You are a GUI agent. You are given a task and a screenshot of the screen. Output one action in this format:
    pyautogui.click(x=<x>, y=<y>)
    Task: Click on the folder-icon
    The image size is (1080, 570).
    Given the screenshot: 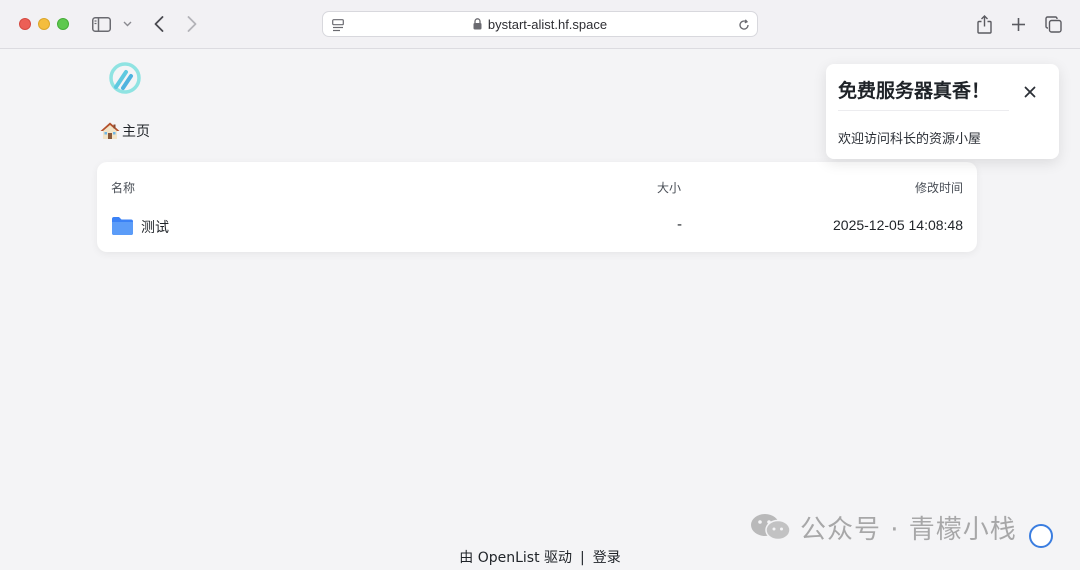 What is the action you would take?
    pyautogui.click(x=122, y=226)
    